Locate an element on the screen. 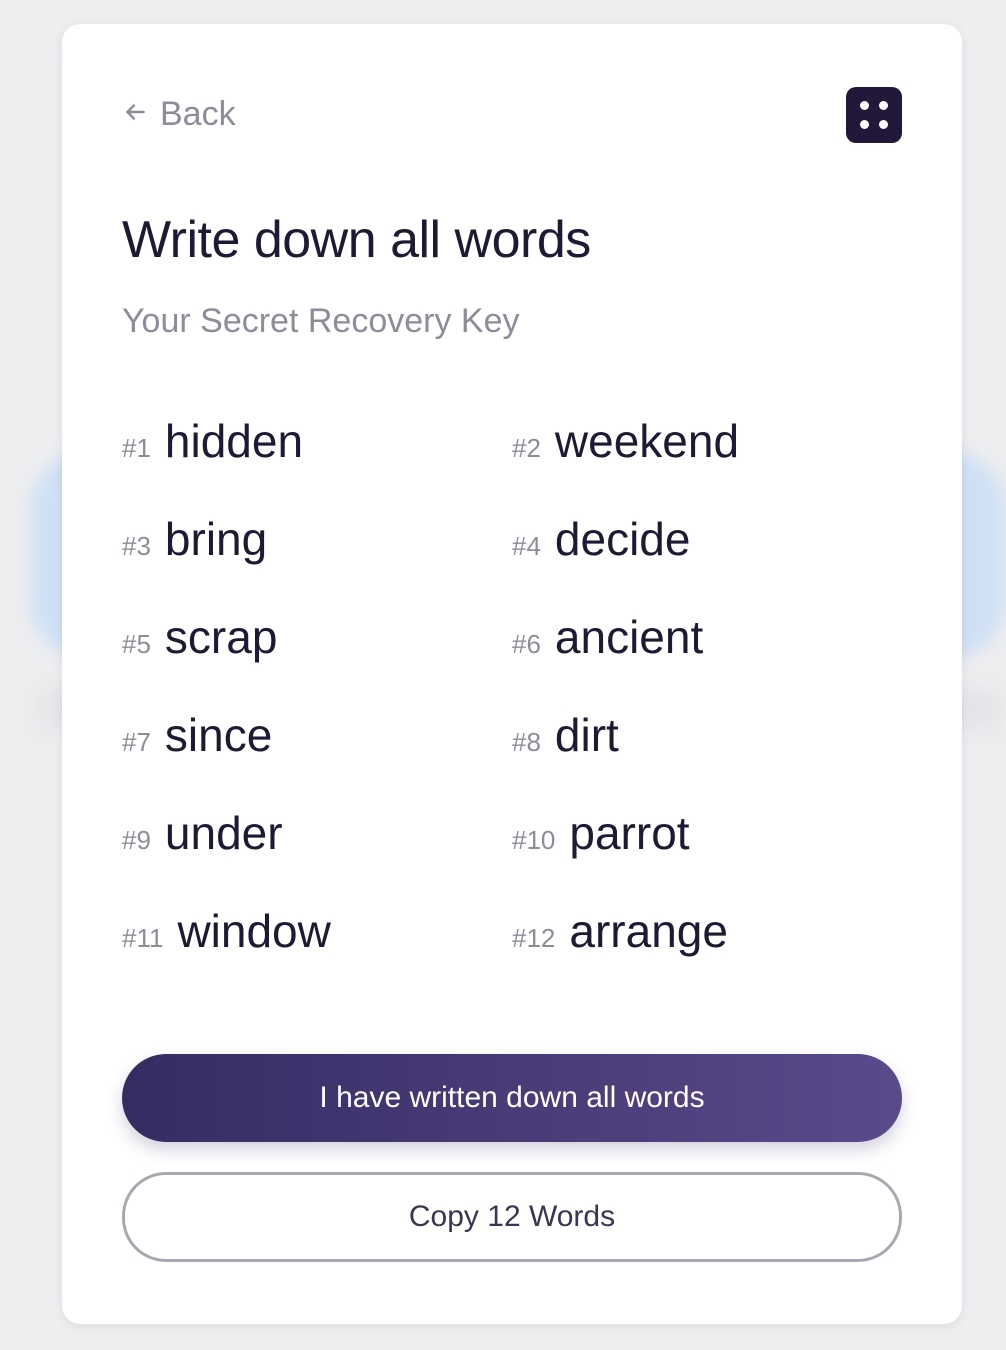 Image resolution: width=1006 pixels, height=1350 pixels. word-item: #8 dirt is located at coordinates (565, 738).